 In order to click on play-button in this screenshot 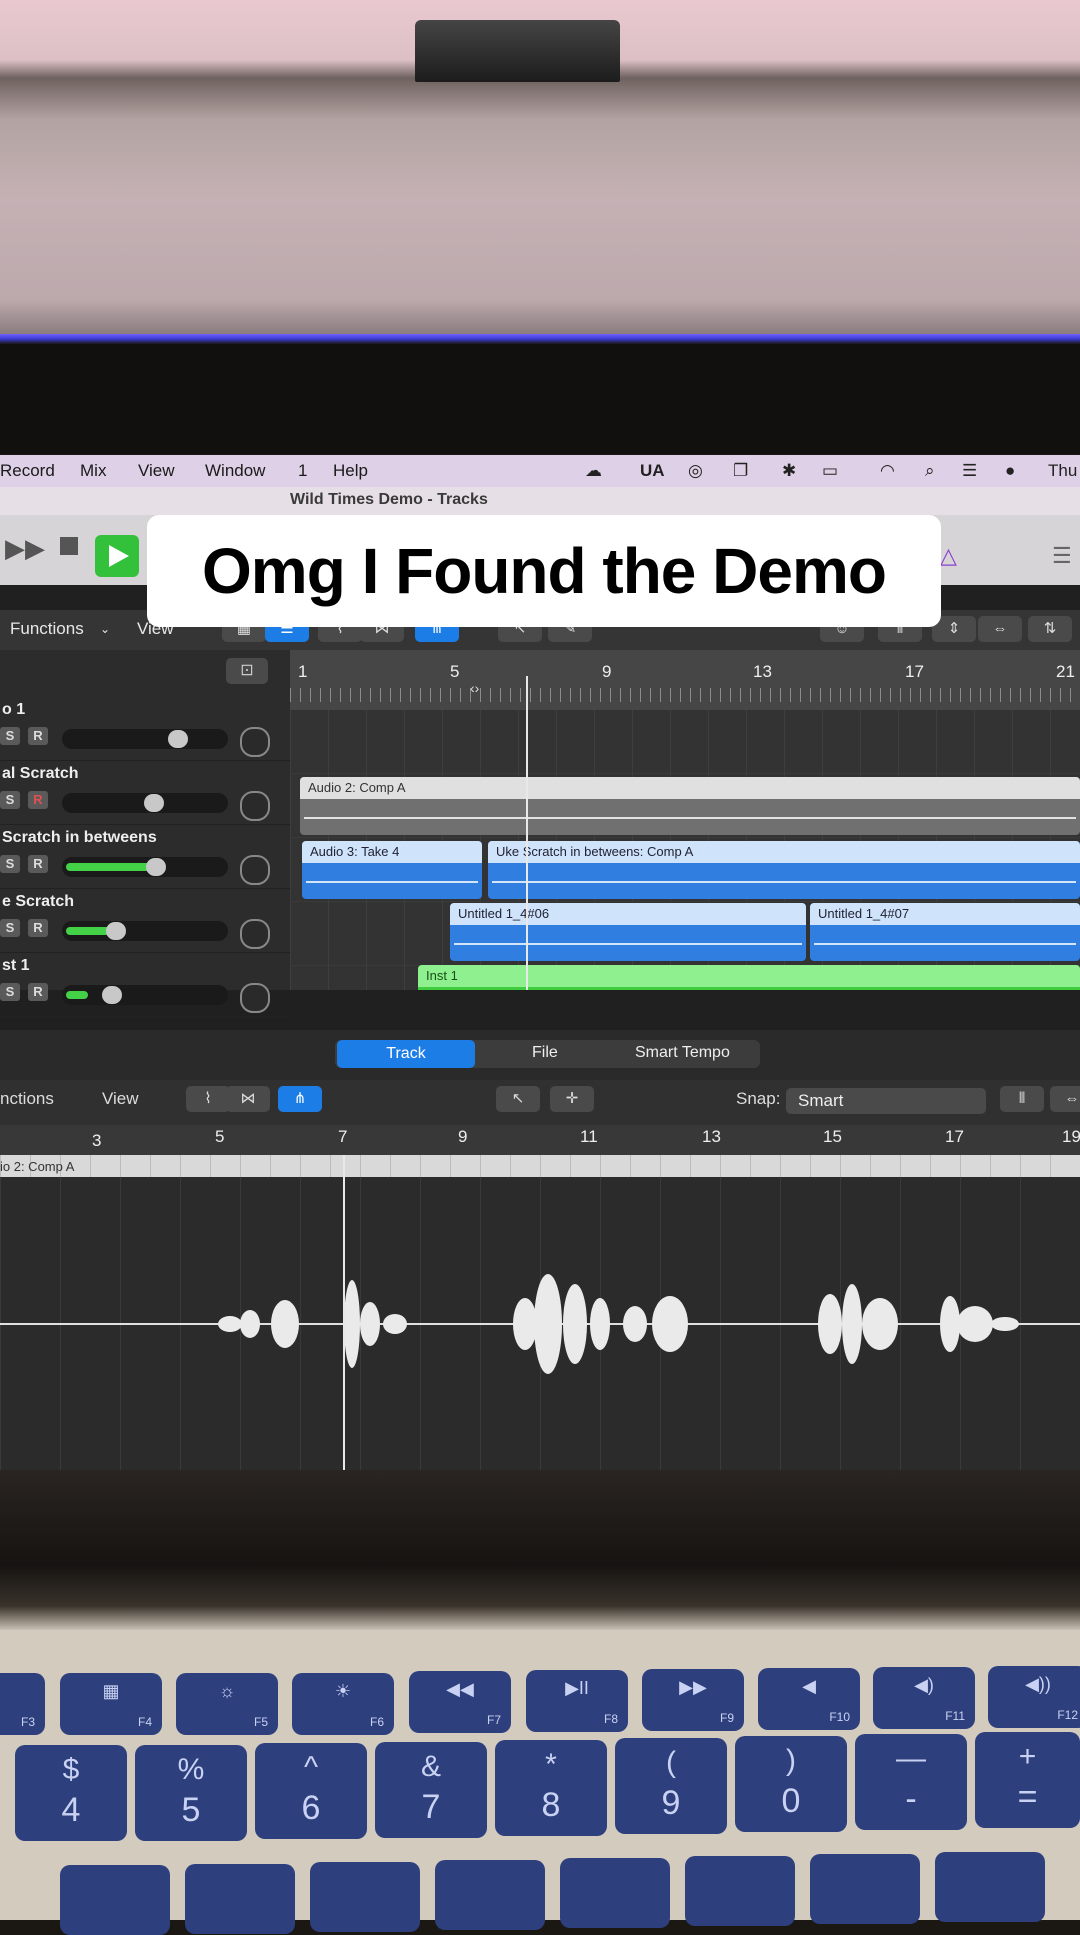, I will do `click(117, 556)`.